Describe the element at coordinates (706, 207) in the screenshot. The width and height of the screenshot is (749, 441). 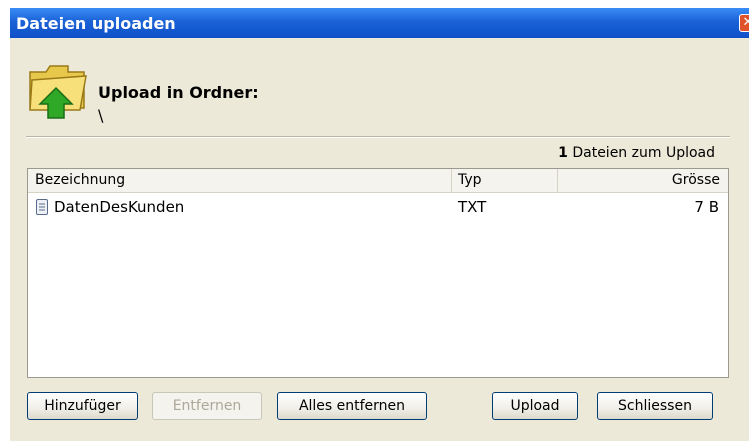
I see `file-size: 7 B` at that location.